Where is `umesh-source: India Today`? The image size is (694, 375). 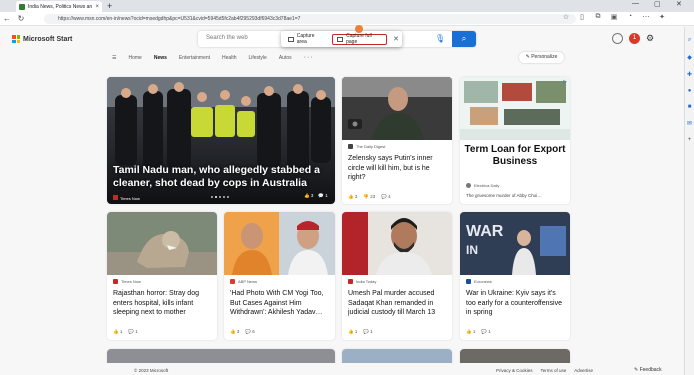
umesh-source: India Today is located at coordinates (362, 281).